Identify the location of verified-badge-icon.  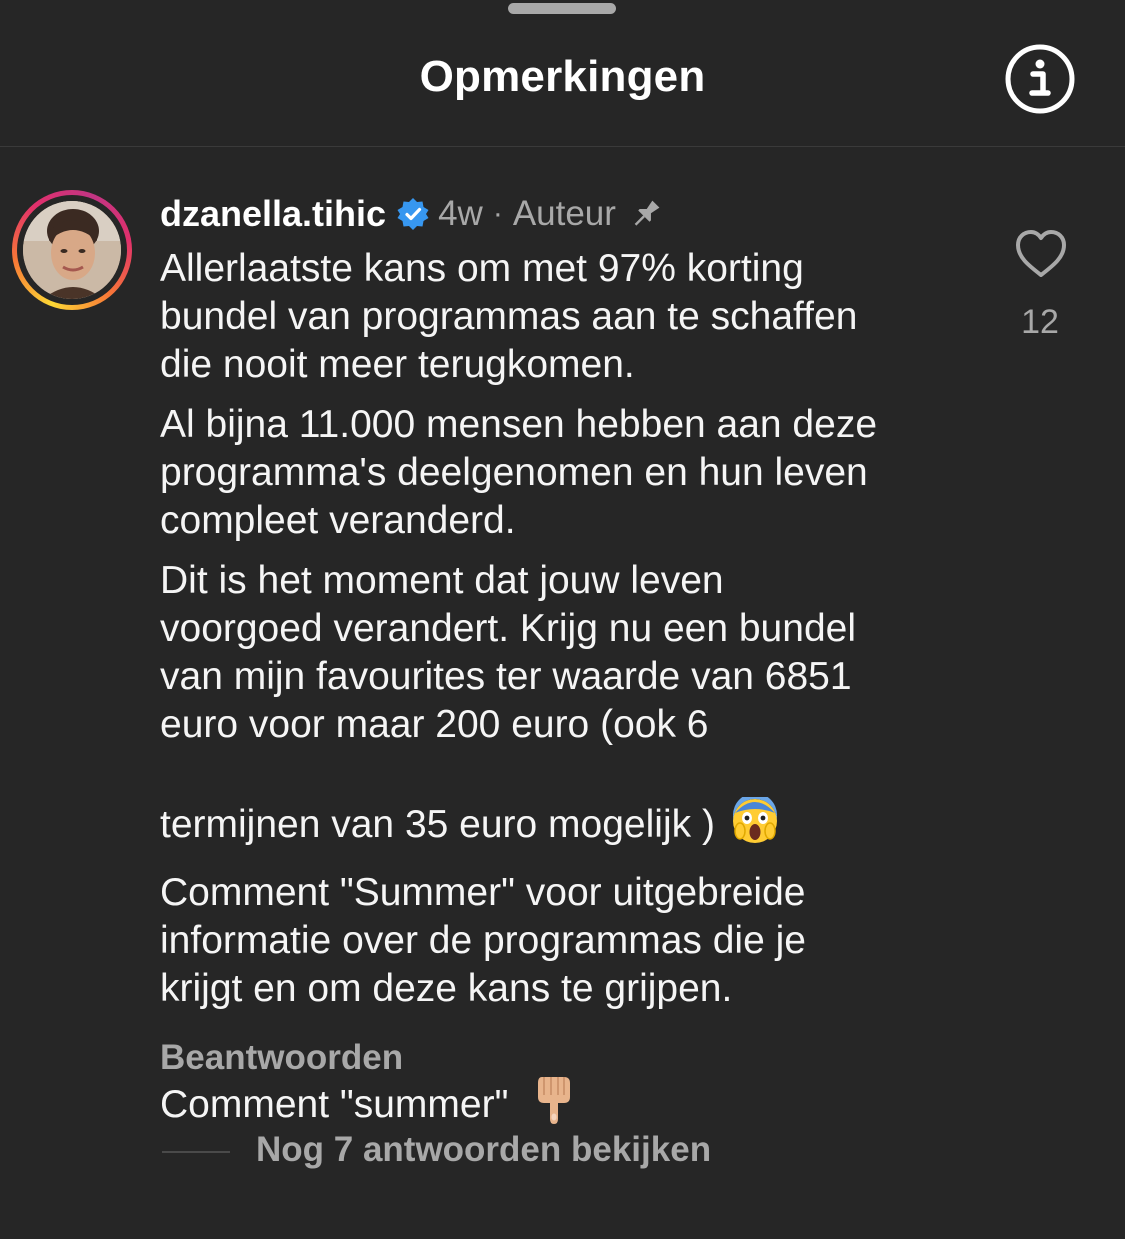
(413, 214).